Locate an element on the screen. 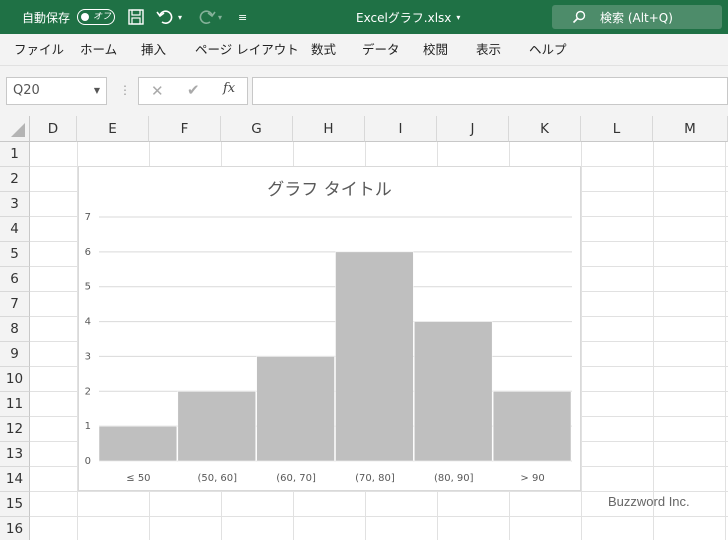 This screenshot has height=540, width=728. undo-dropdown-icon: ▾ is located at coordinates (180, 17).